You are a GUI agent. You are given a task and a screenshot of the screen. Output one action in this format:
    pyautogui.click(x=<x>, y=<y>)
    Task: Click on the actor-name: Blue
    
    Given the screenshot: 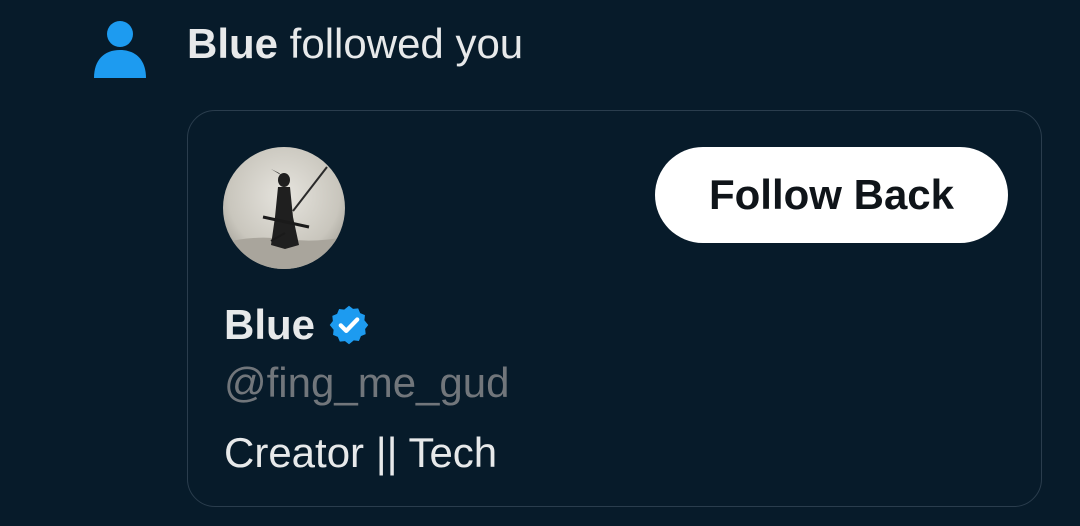 What is the action you would take?
    pyautogui.click(x=232, y=43)
    